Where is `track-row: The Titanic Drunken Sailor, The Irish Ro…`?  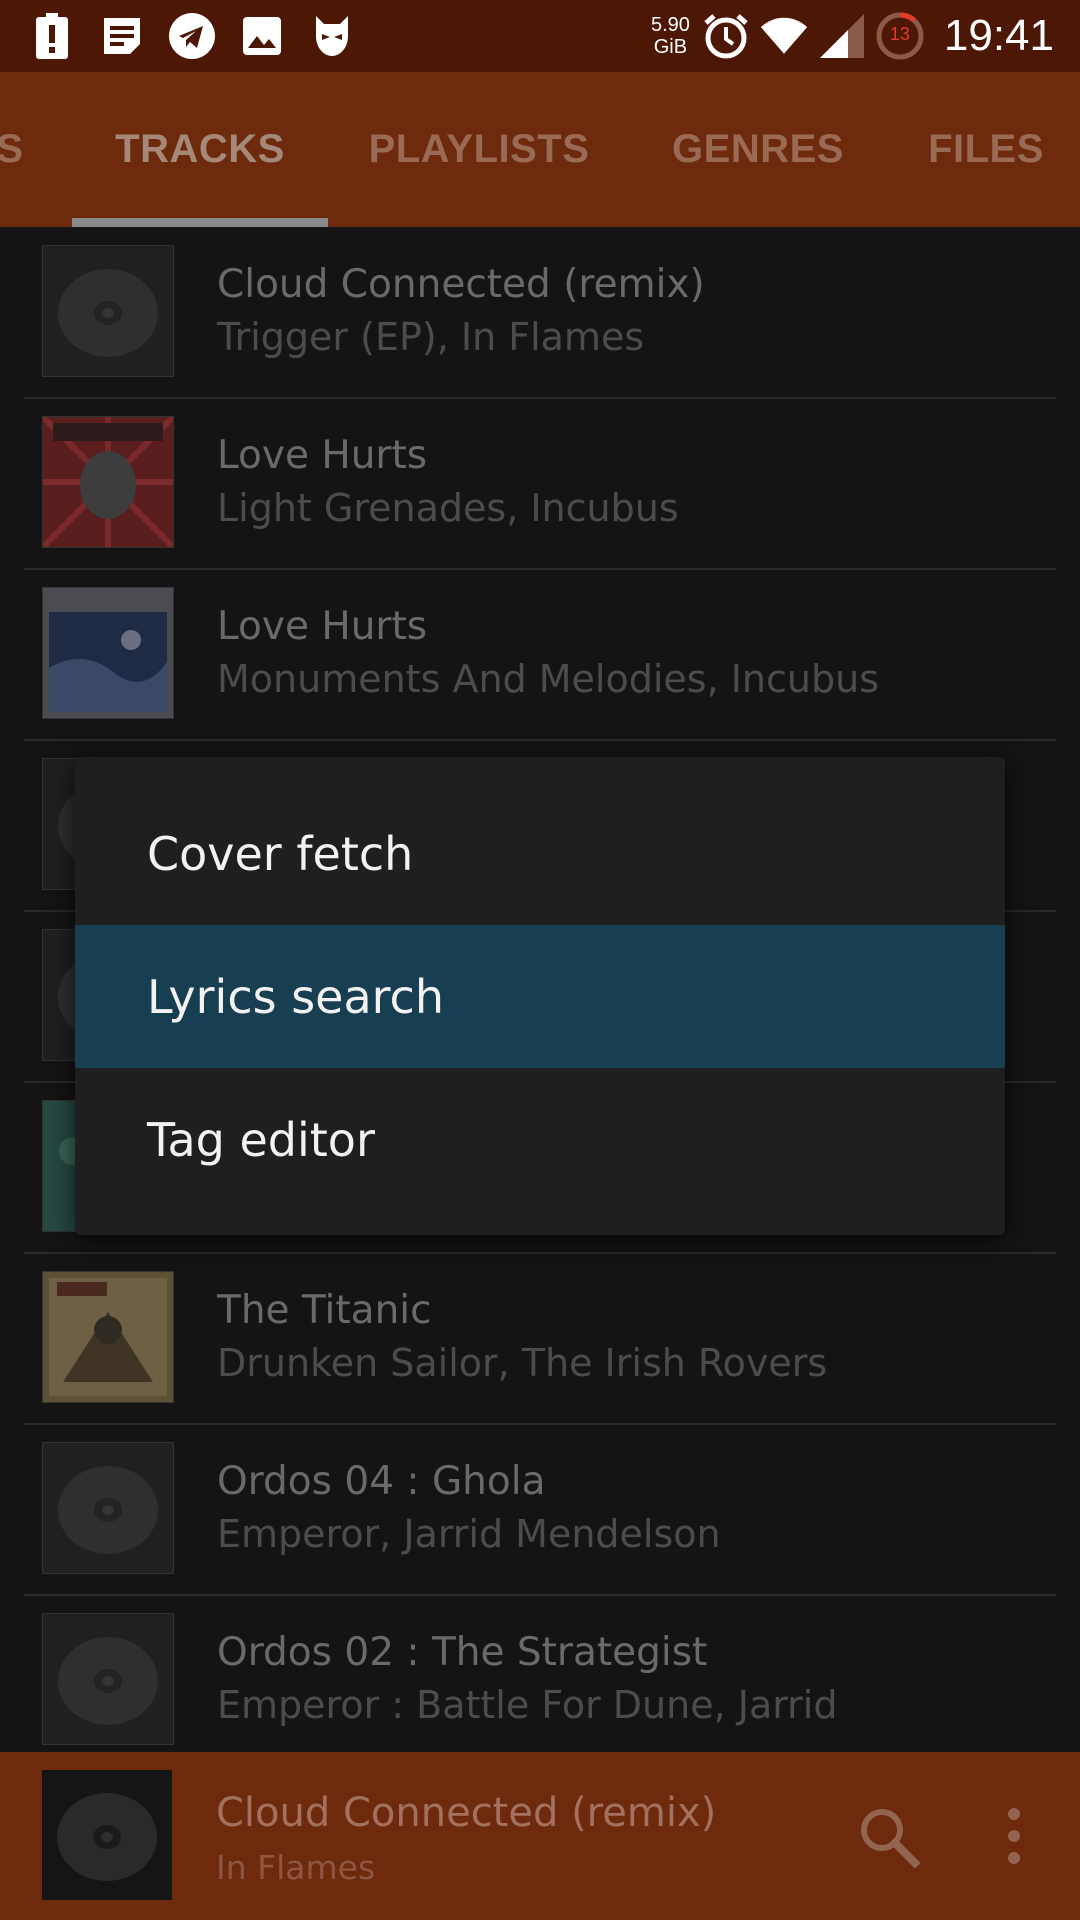
track-row: The Titanic Drunken Sailor, The Irish Ro… is located at coordinates (540, 1339).